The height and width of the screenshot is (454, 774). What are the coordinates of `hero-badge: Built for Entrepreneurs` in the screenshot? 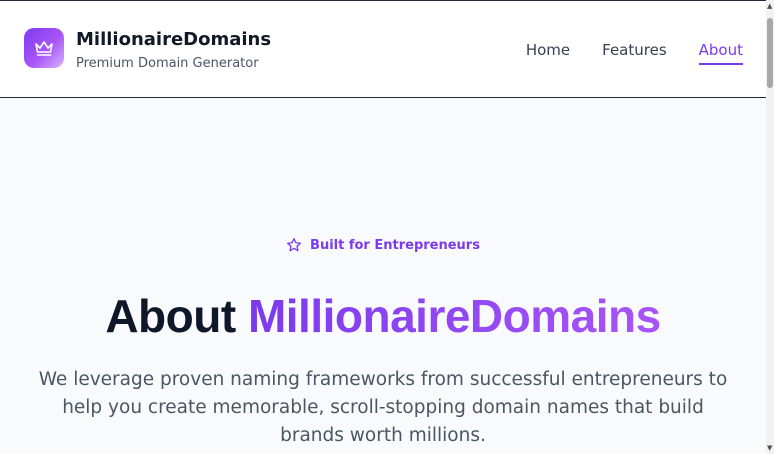 It's located at (383, 245).